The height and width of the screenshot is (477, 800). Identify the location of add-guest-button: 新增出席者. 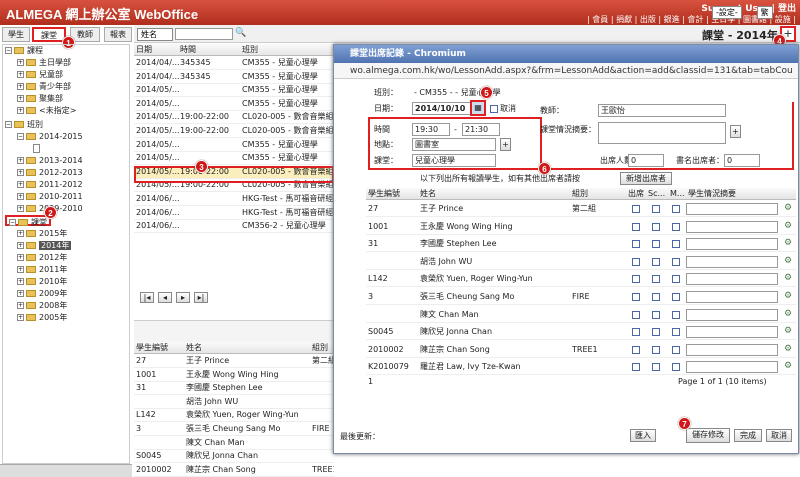
(646, 178).